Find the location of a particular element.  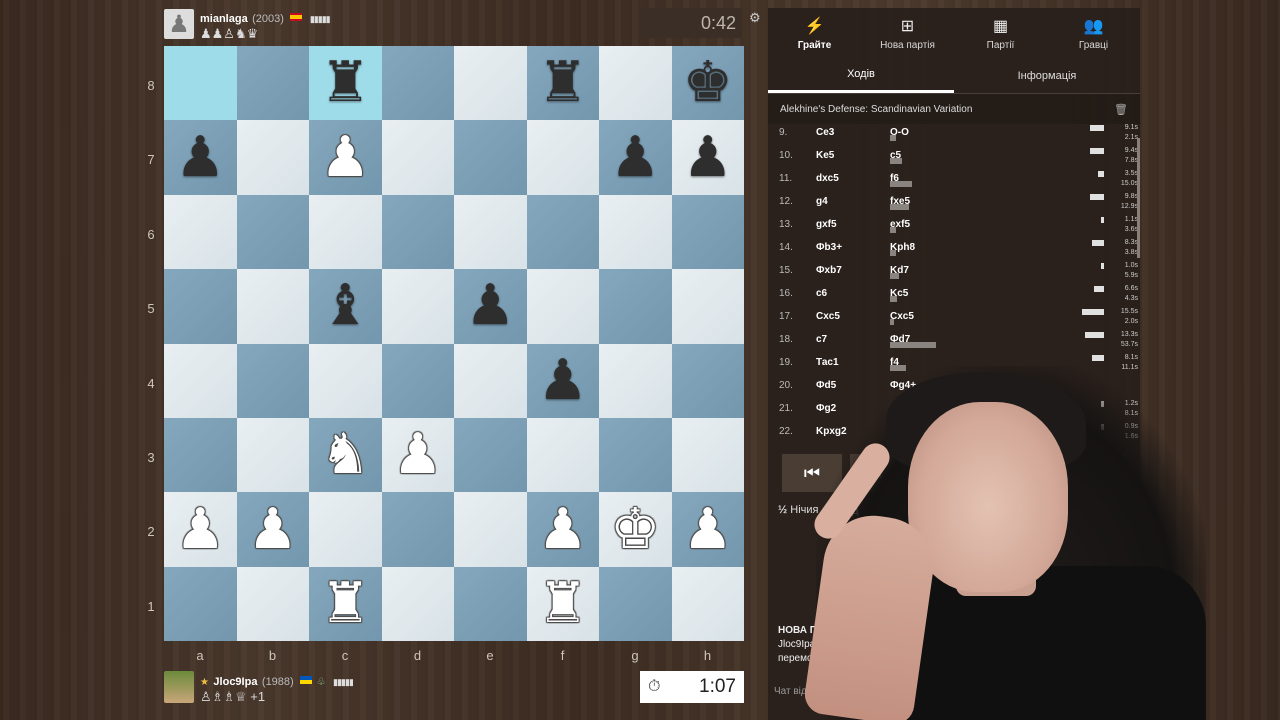

piece-c5: ♝ is located at coordinates (345, 306).